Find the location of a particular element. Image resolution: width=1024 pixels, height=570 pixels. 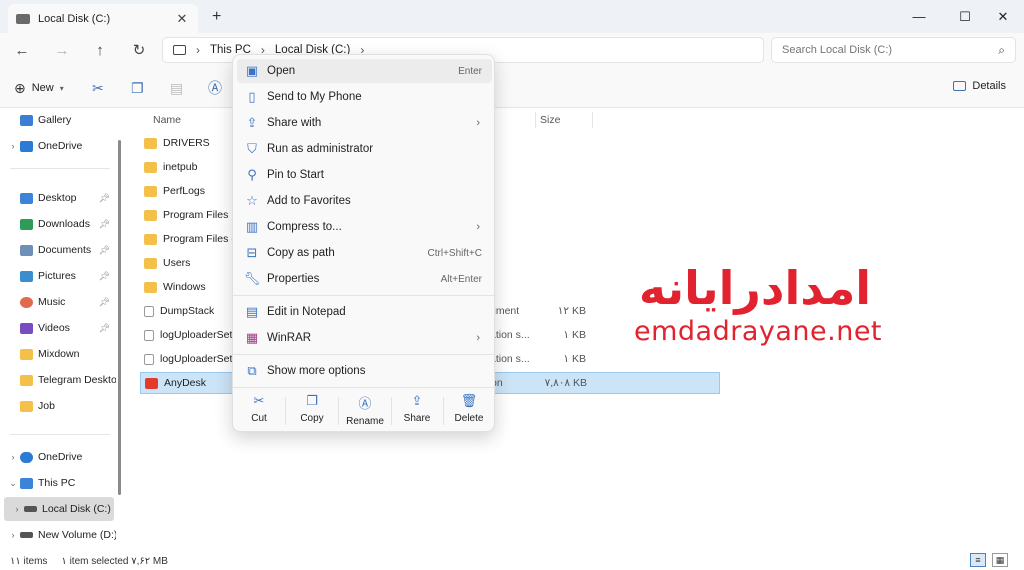

sidebar-item-downloads: Downloads 📌︎ is located at coordinates (58, 224).